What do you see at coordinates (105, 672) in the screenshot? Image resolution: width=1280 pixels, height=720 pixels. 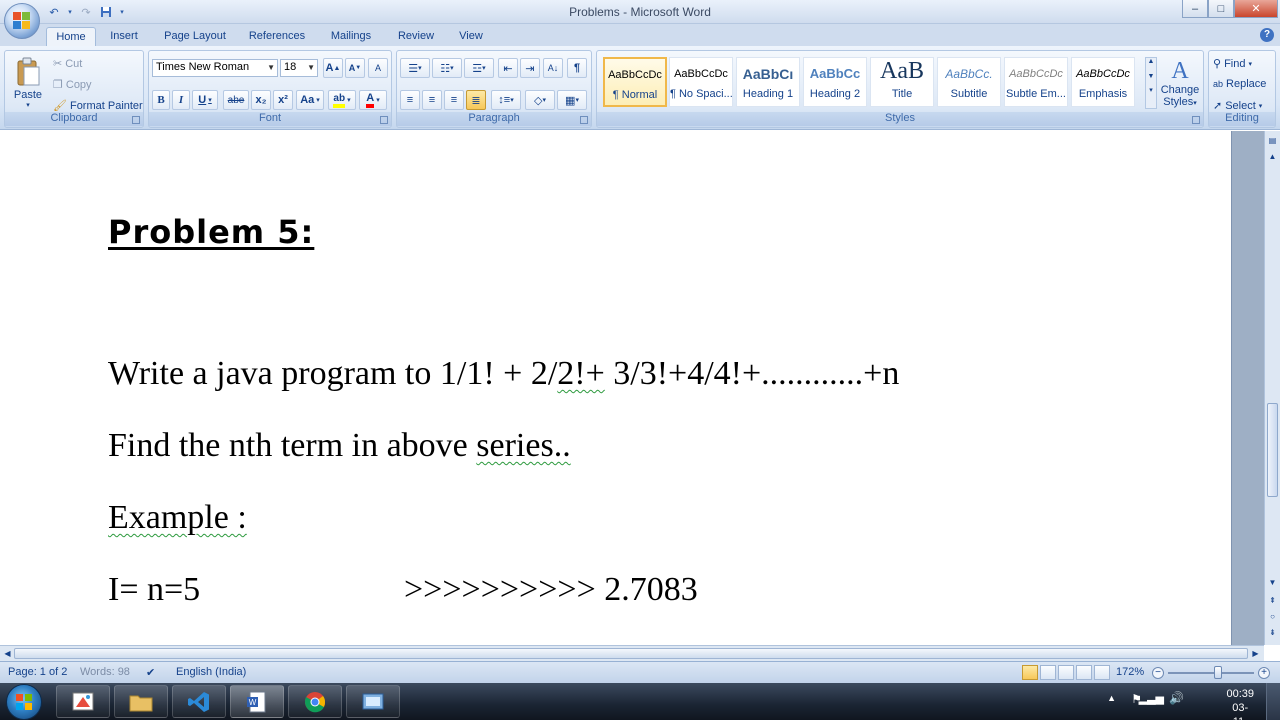 I see `word-count: Words: 98` at bounding box center [105, 672].